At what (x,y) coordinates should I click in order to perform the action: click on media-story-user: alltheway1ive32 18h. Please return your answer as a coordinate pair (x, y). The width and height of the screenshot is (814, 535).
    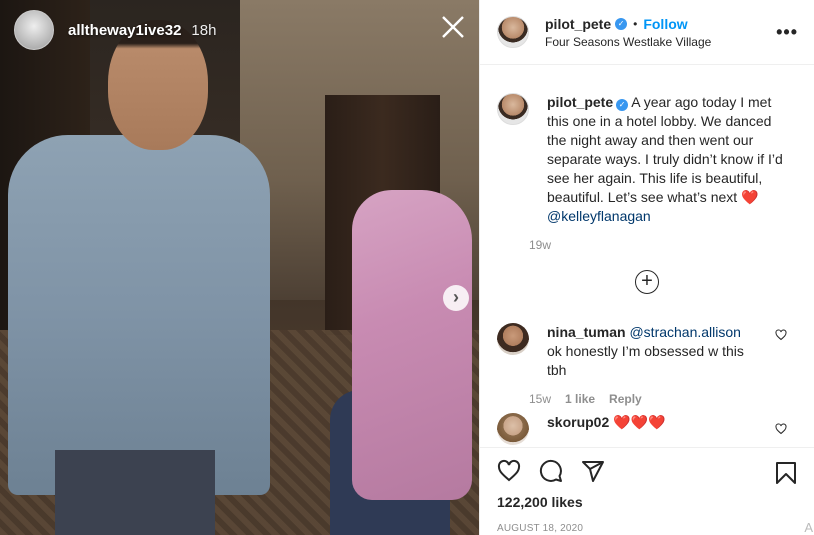
    Looking at the image, I should click on (115, 30).